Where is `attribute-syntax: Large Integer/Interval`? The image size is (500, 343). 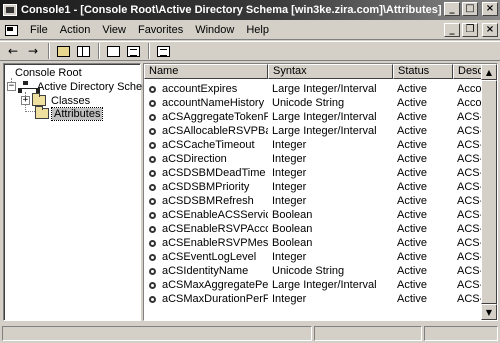 attribute-syntax: Large Integer/Interval is located at coordinates (324, 285).